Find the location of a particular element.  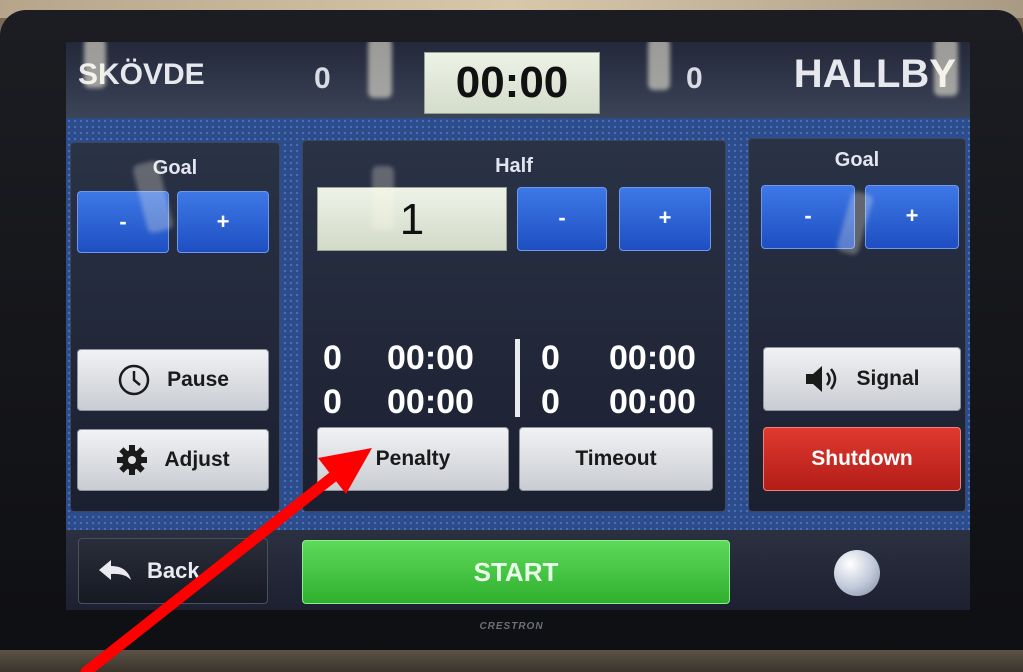

penalty-divider is located at coordinates (517, 378).